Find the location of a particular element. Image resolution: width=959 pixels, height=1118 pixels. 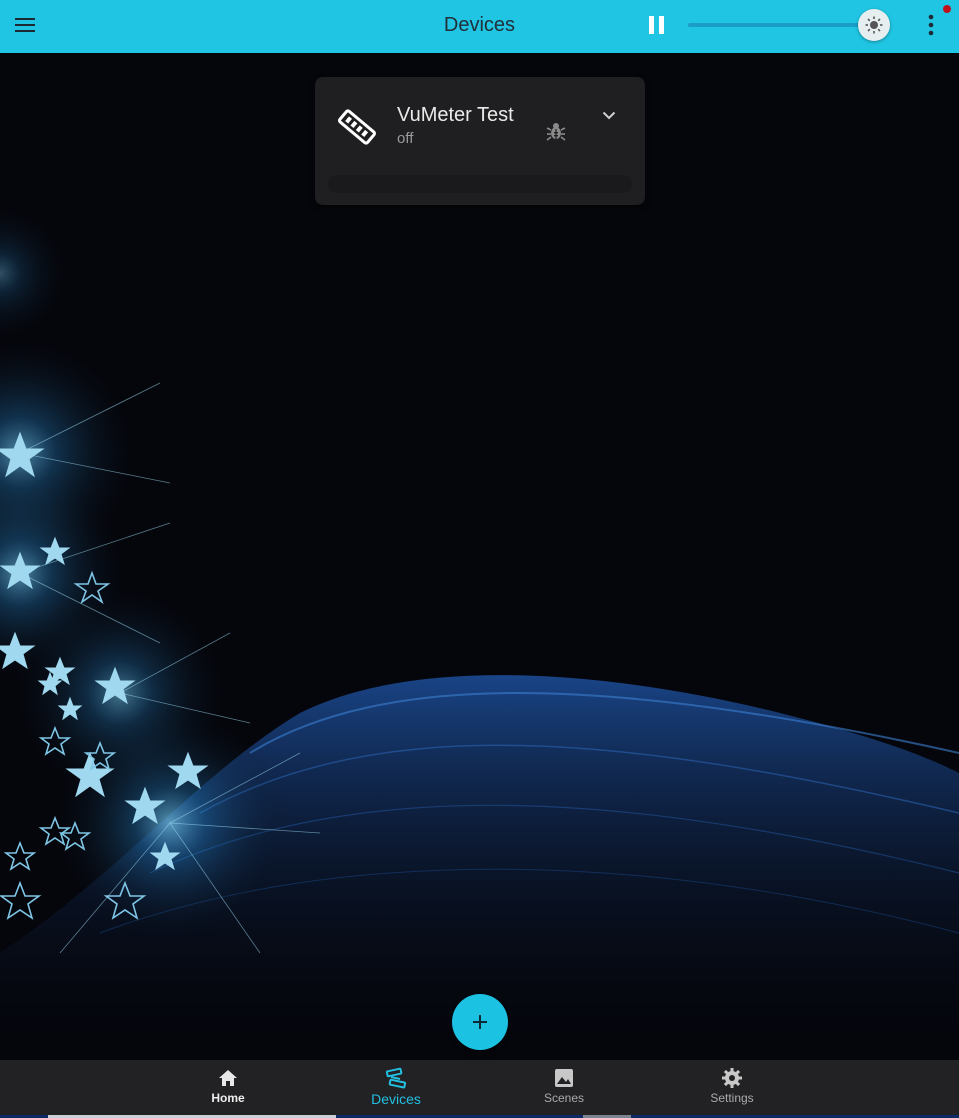

brightness-slider is located at coordinates (789, 25).